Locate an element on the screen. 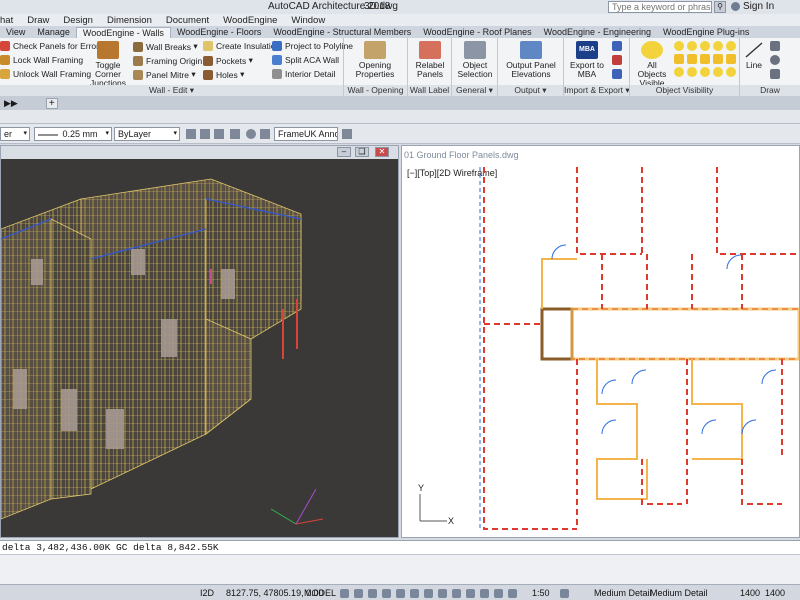  polar-icon is located at coordinates (386, 593).